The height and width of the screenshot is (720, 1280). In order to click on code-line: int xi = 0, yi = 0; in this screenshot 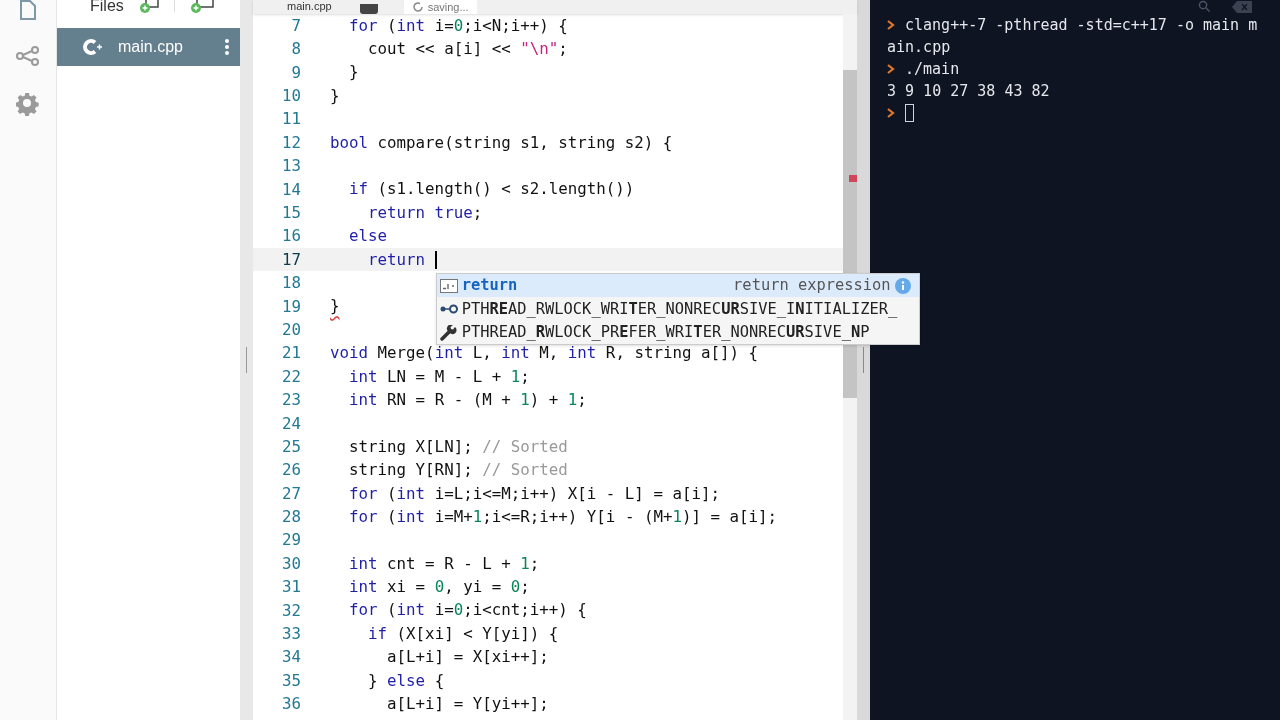, I will do `click(439, 587)`.